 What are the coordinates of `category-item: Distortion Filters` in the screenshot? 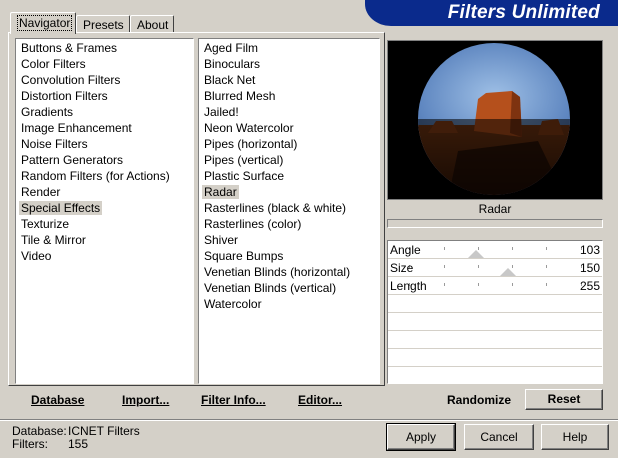 It's located at (104, 96).